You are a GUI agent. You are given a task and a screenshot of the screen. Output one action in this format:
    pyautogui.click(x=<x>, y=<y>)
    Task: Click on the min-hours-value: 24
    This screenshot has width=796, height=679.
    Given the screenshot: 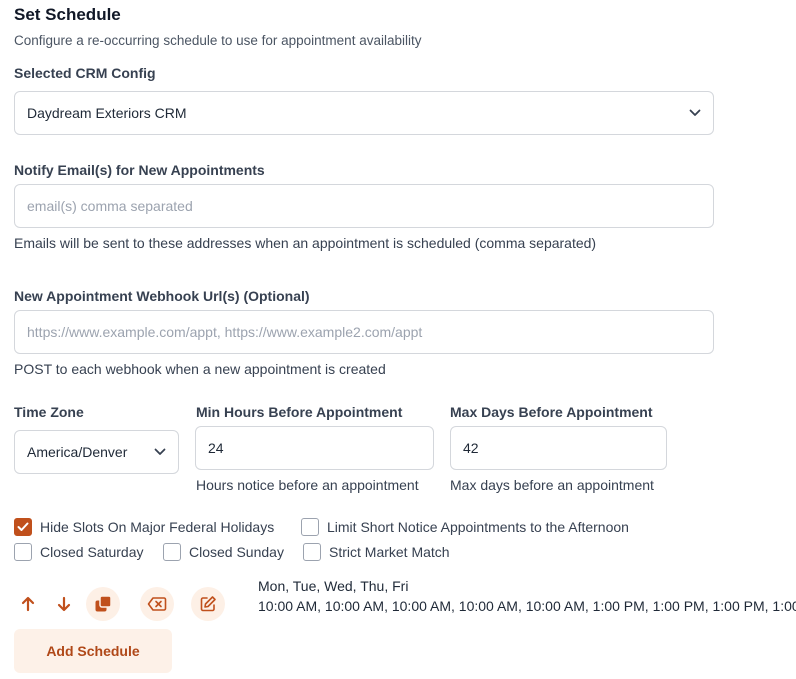 What is the action you would take?
    pyautogui.click(x=216, y=448)
    